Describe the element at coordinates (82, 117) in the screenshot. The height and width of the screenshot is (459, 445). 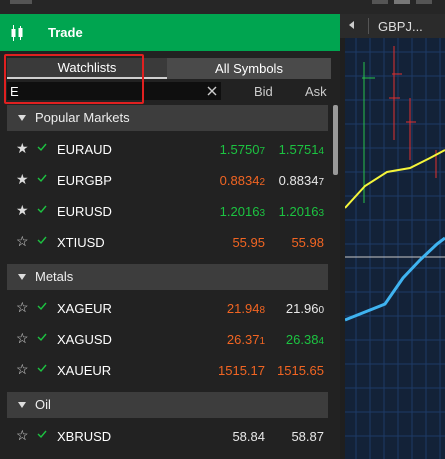
I see `group-label: Popular Markets` at that location.